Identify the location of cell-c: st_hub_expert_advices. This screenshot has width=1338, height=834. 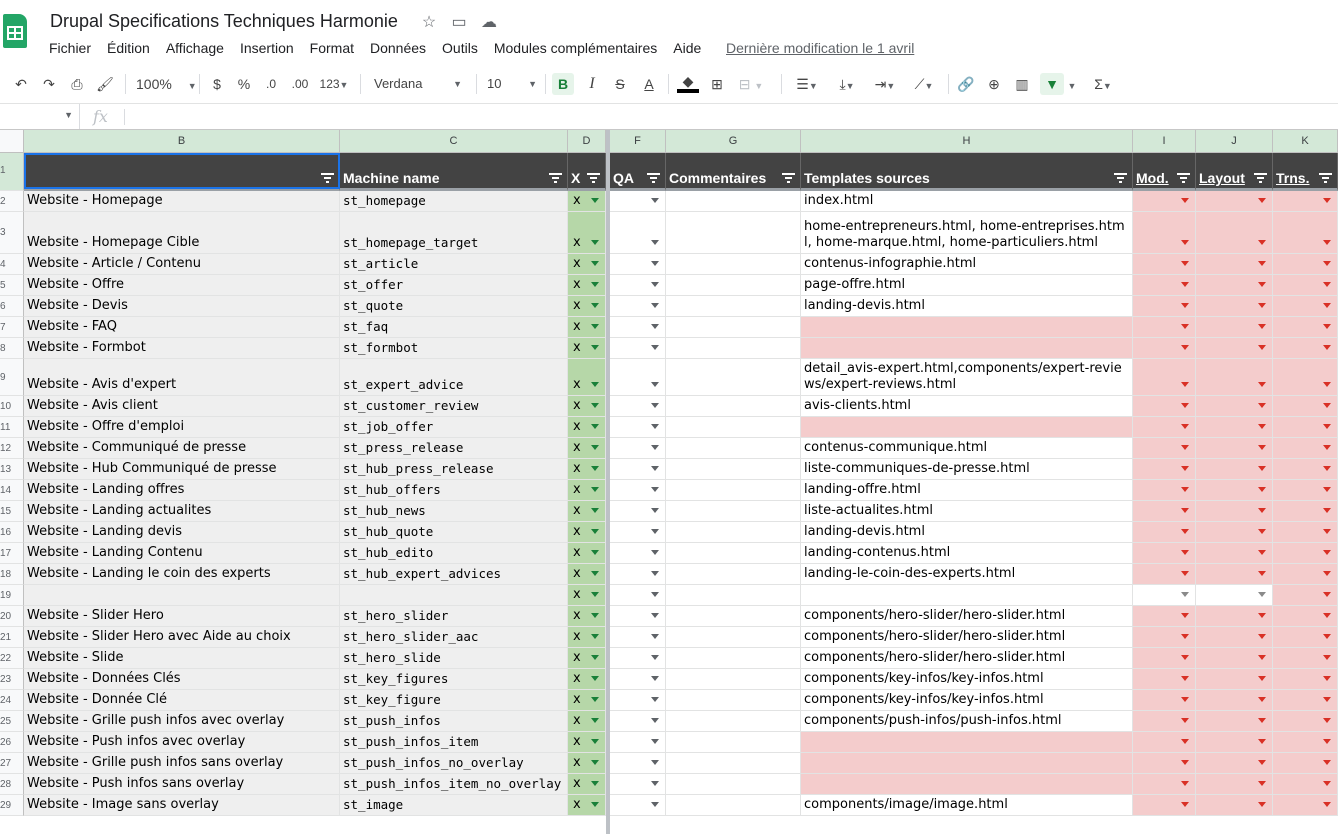
(454, 574).